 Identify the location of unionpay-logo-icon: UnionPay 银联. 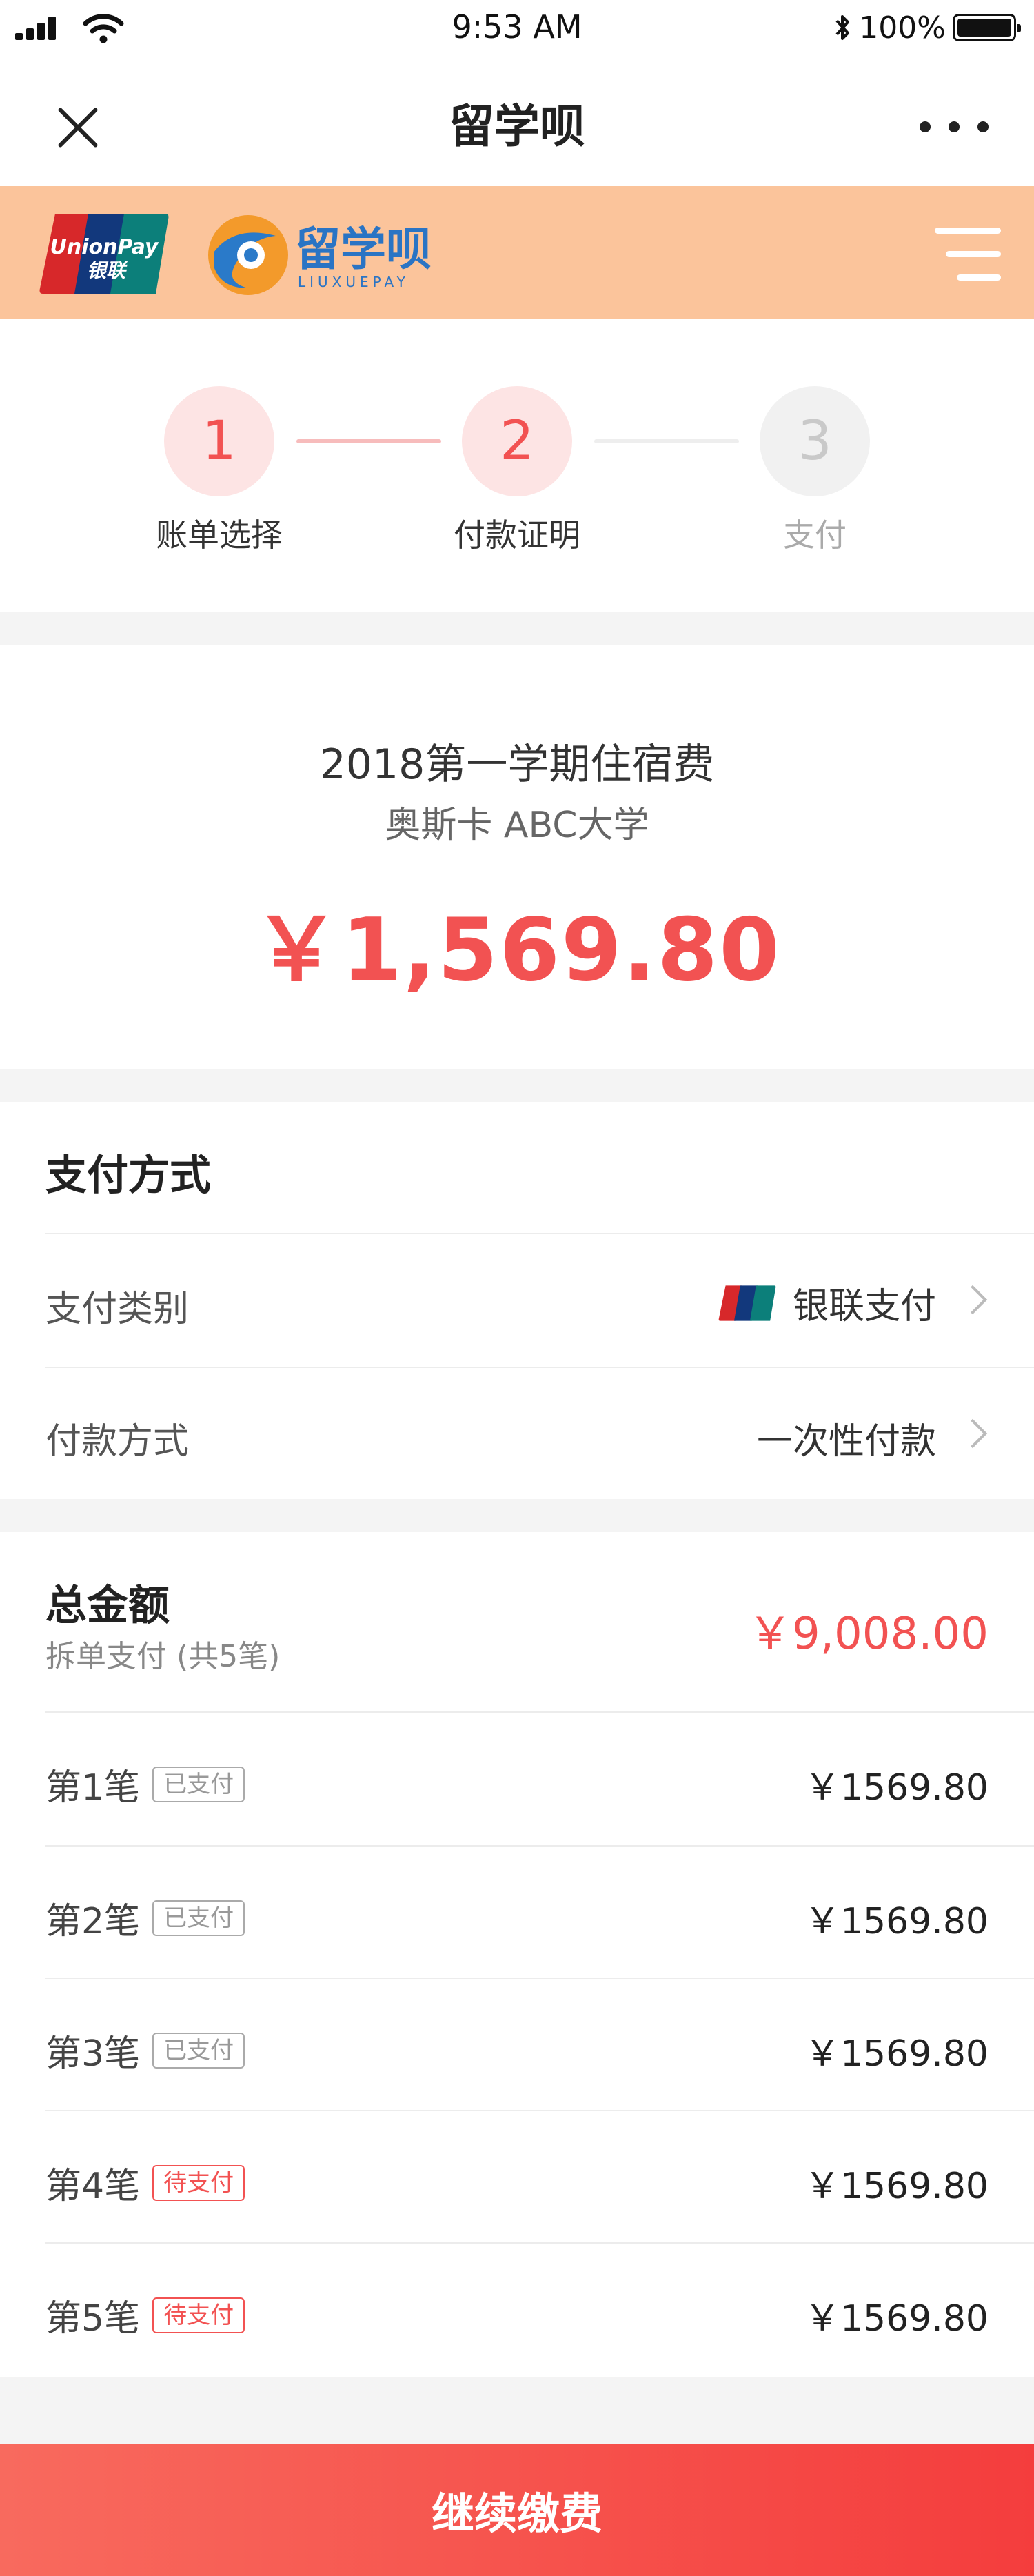
(104, 254).